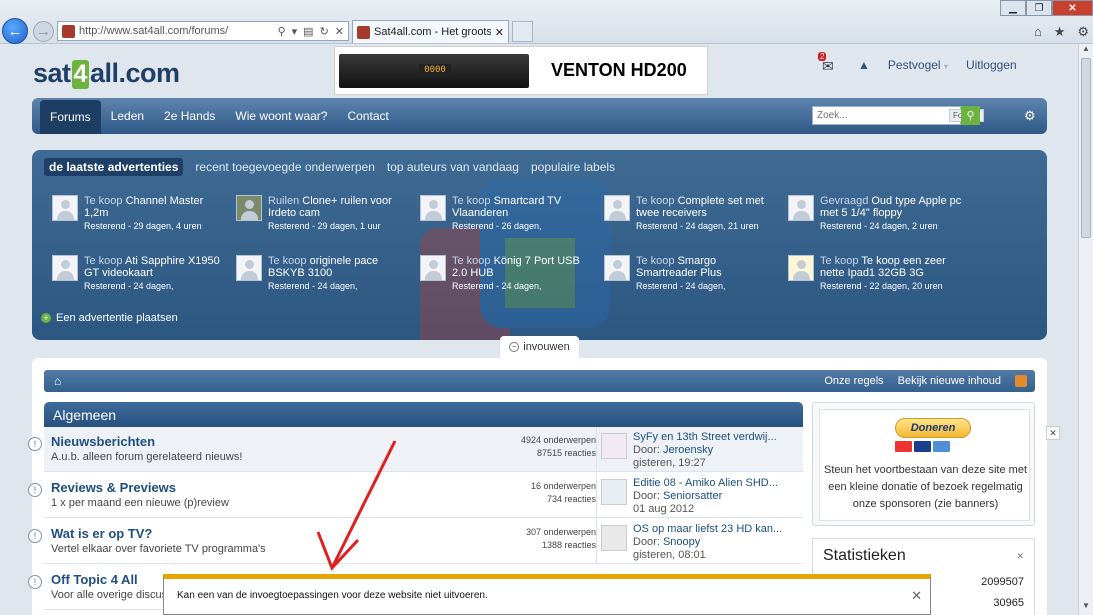 Image resolution: width=1093 pixels, height=615 pixels. Describe the element at coordinates (1039, 8) in the screenshot. I see `maximize-button: ❐` at that location.